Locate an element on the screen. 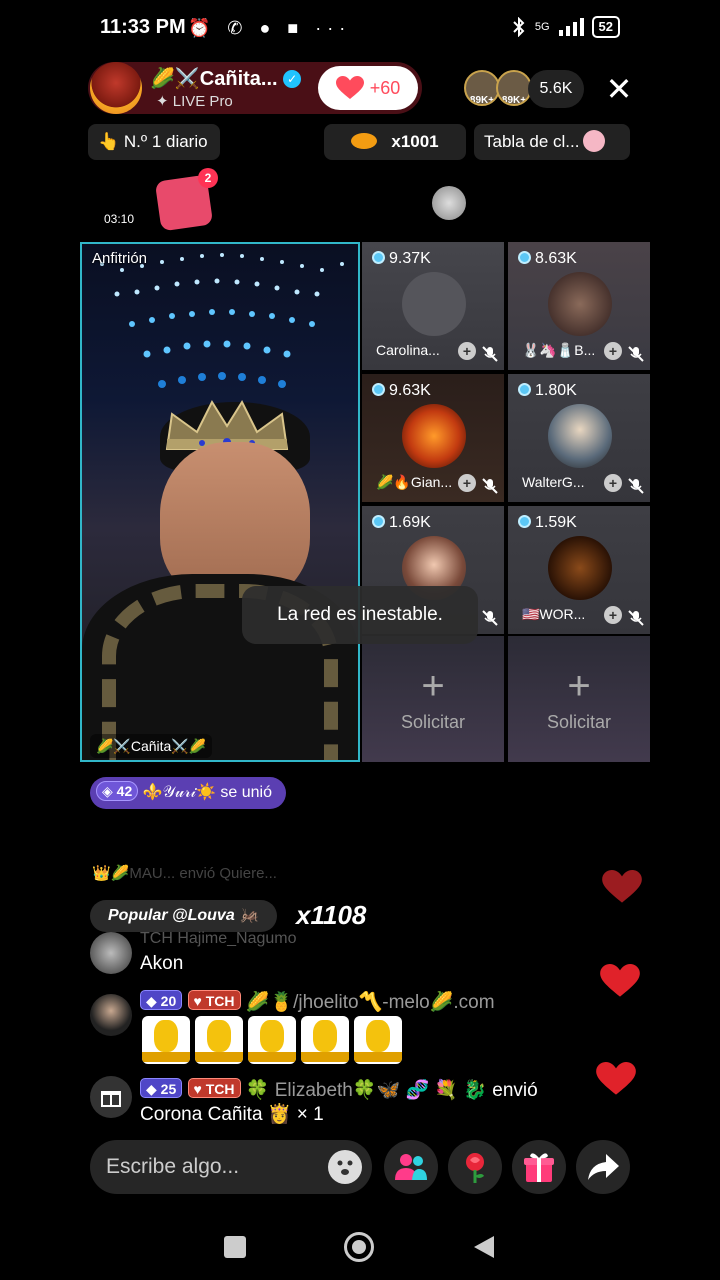  daily-rank-chip: 👆 N.º 1 diario is located at coordinates (154, 142).